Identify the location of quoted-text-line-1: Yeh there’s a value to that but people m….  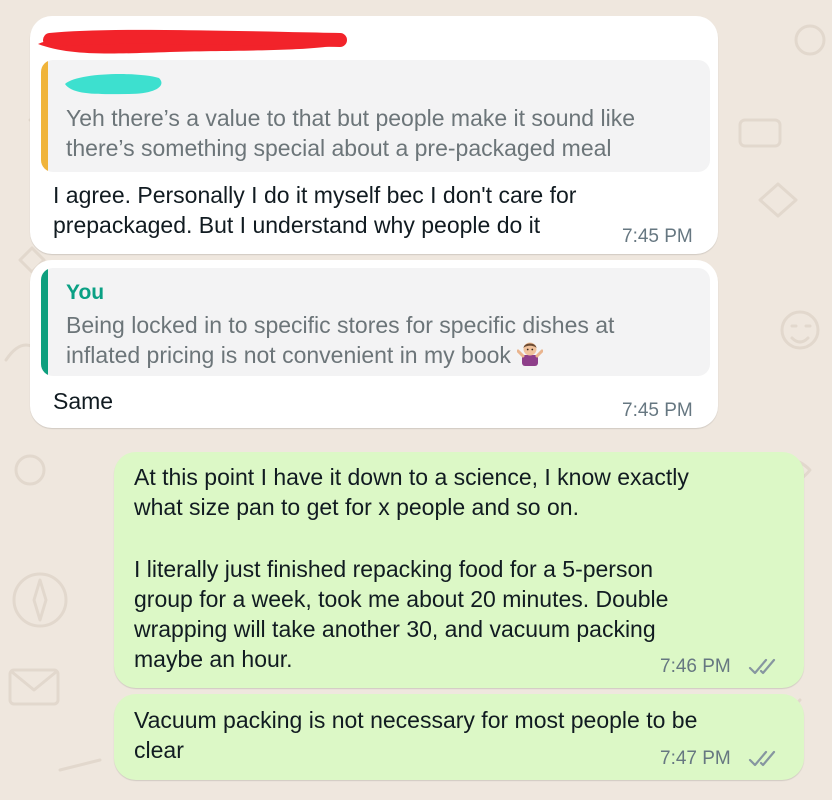
(351, 118).